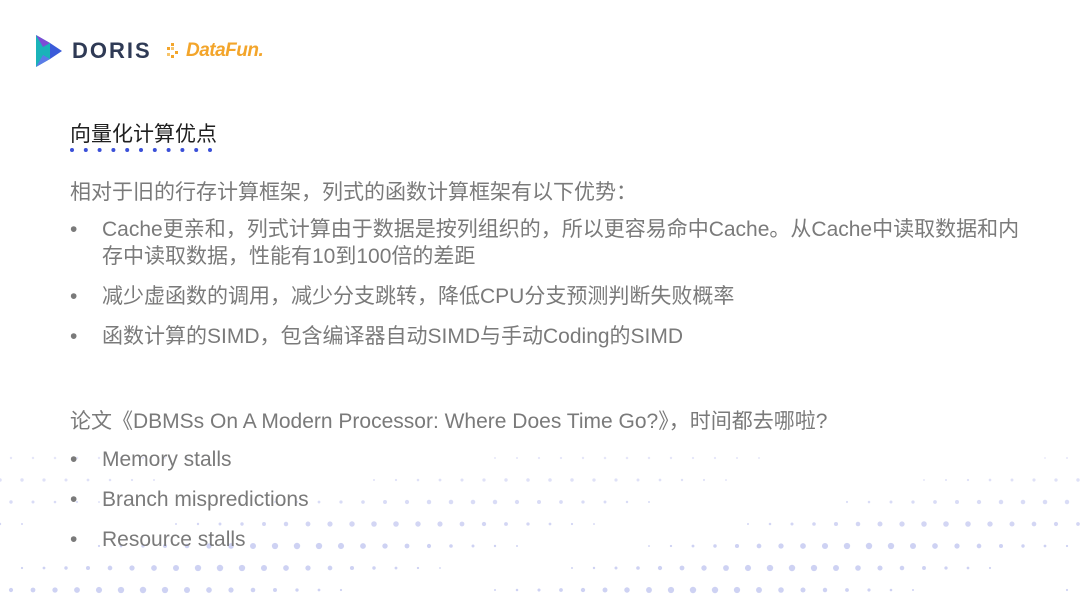 The height and width of the screenshot is (608, 1080). What do you see at coordinates (225, 50) in the screenshot?
I see `datafun-wordmark: DataFun.` at bounding box center [225, 50].